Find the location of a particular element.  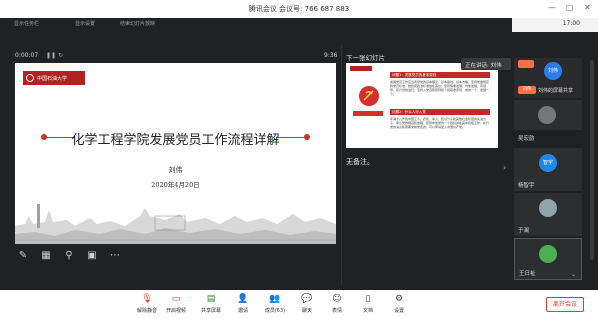

restart-icon: ↻ is located at coordinates (60, 55).